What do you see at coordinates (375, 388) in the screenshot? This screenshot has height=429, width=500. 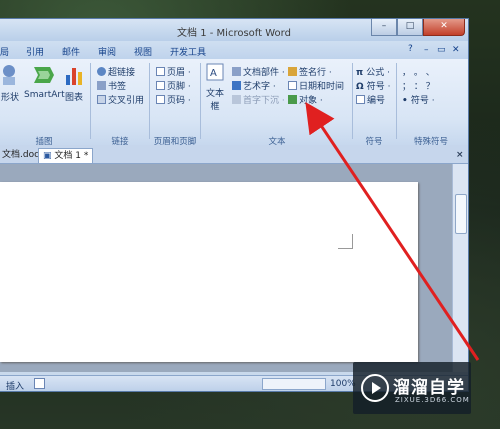 I see `play-icon` at bounding box center [375, 388].